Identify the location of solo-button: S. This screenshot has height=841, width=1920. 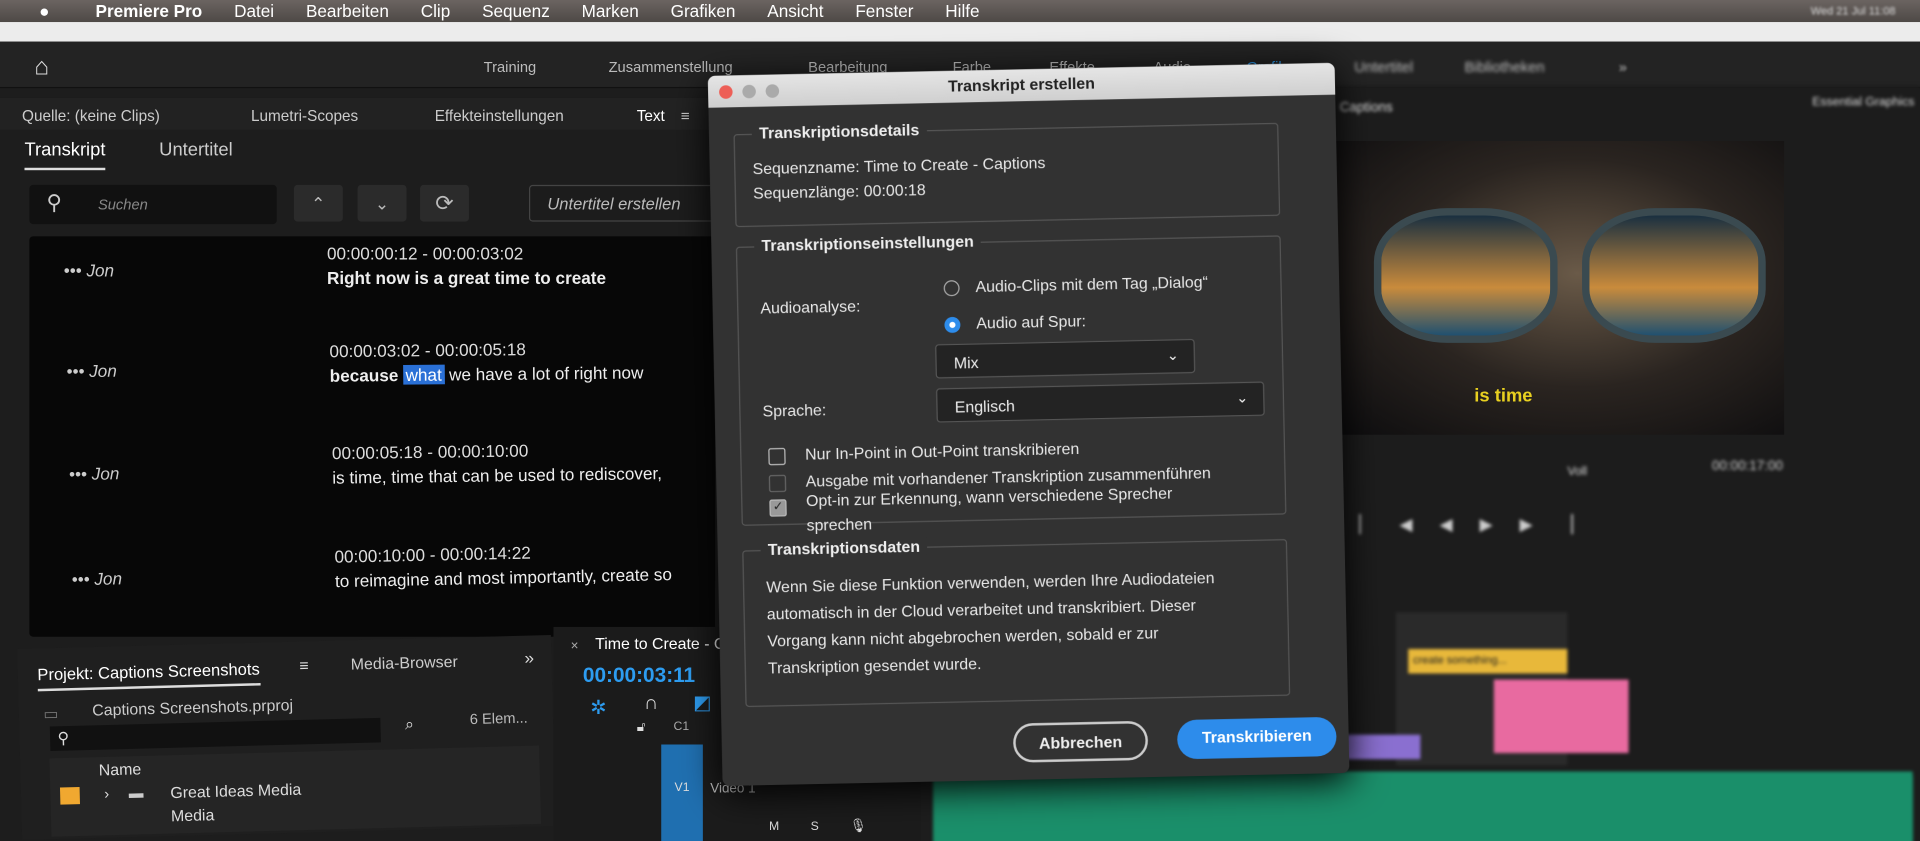
(815, 826).